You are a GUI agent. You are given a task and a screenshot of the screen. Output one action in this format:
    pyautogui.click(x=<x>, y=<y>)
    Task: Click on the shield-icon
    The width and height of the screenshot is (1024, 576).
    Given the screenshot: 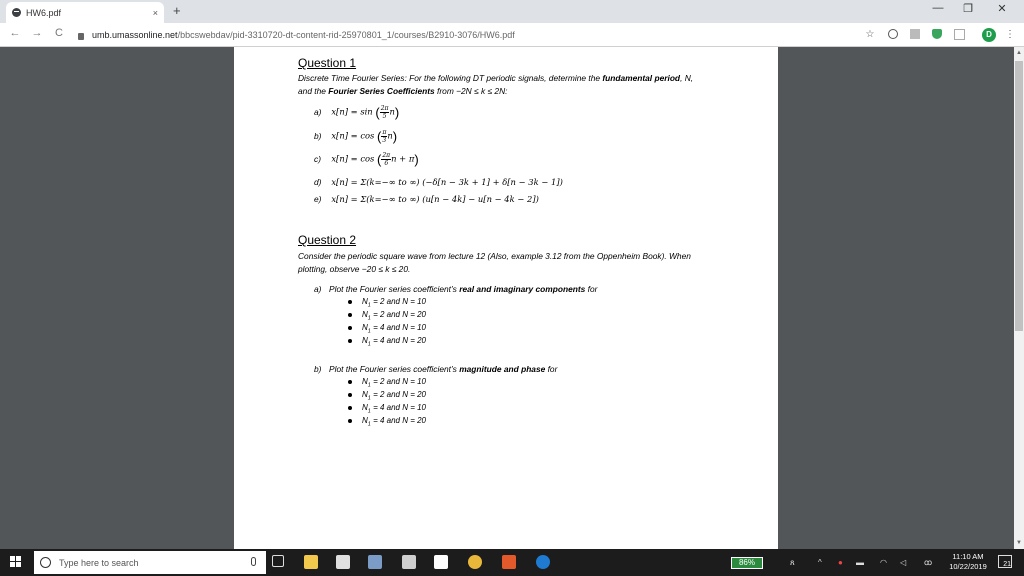 What is the action you would take?
    pyautogui.click(x=937, y=34)
    